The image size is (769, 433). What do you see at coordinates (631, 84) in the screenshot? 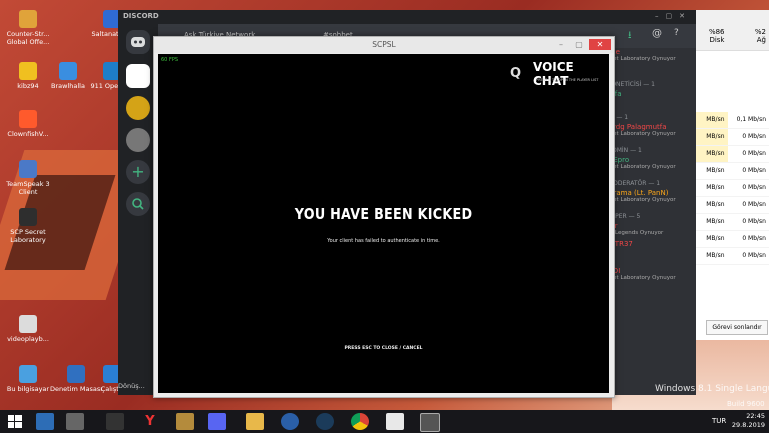
I see `member-group-header: YÖNETİCİSİ — 1` at bounding box center [631, 84].